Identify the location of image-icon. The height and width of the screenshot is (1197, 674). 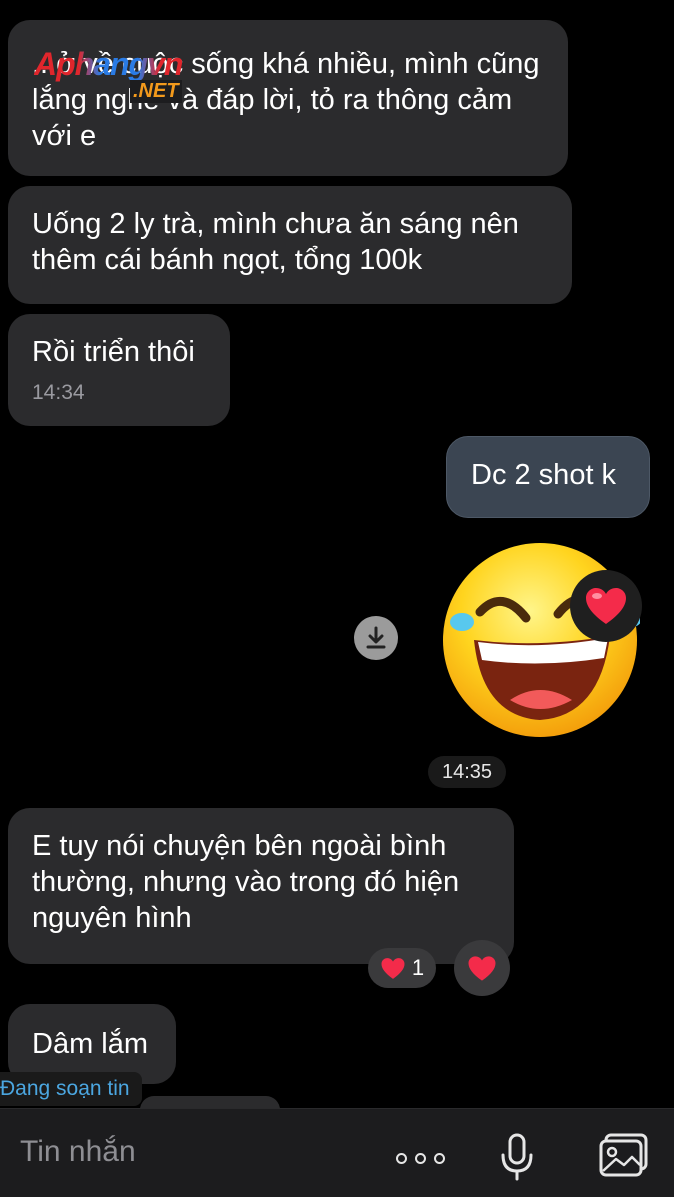
(624, 1158).